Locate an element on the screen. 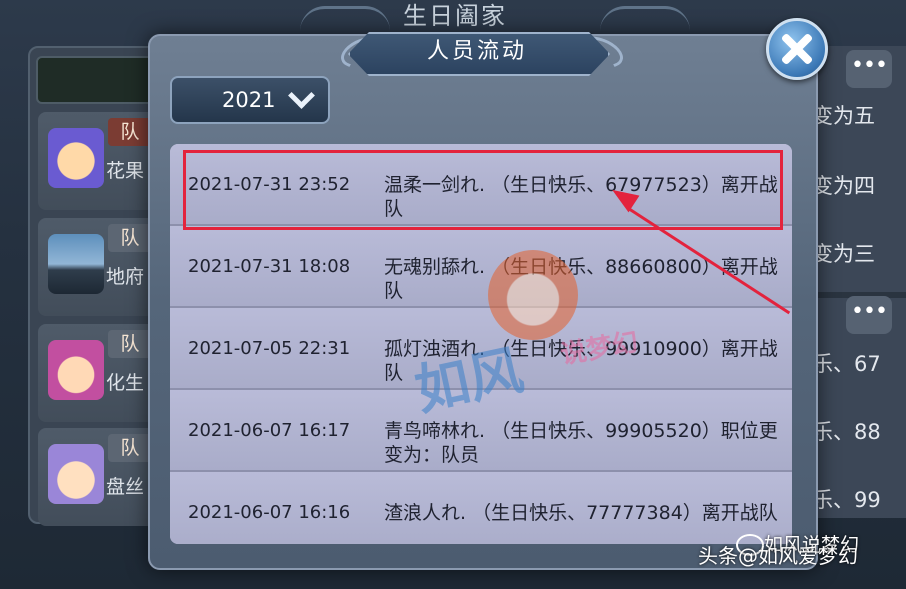 This screenshot has height=589, width=906. record-message: 青鸟啼林れ. （生日快乐、99905520）职位更变为：队员 is located at coordinates (581, 443).